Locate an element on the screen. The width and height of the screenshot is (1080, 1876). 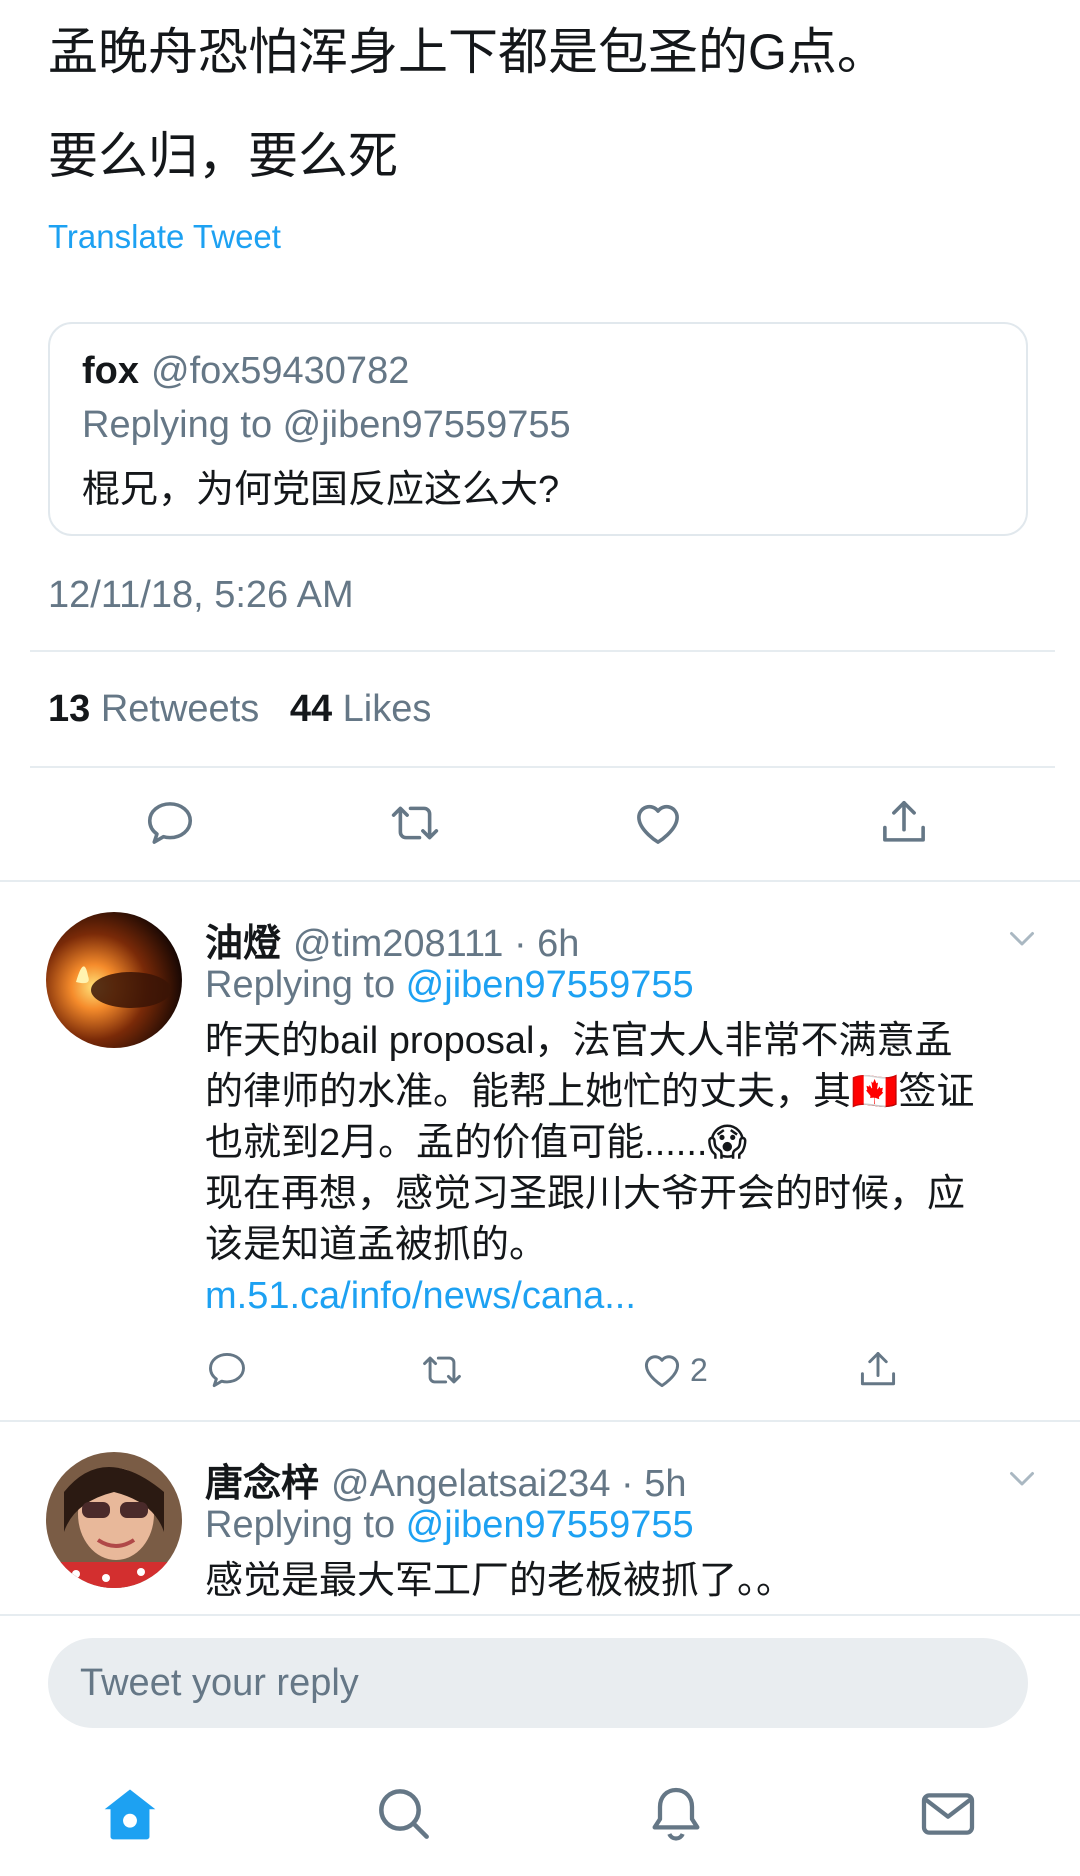
reply-button is located at coordinates (170, 823).